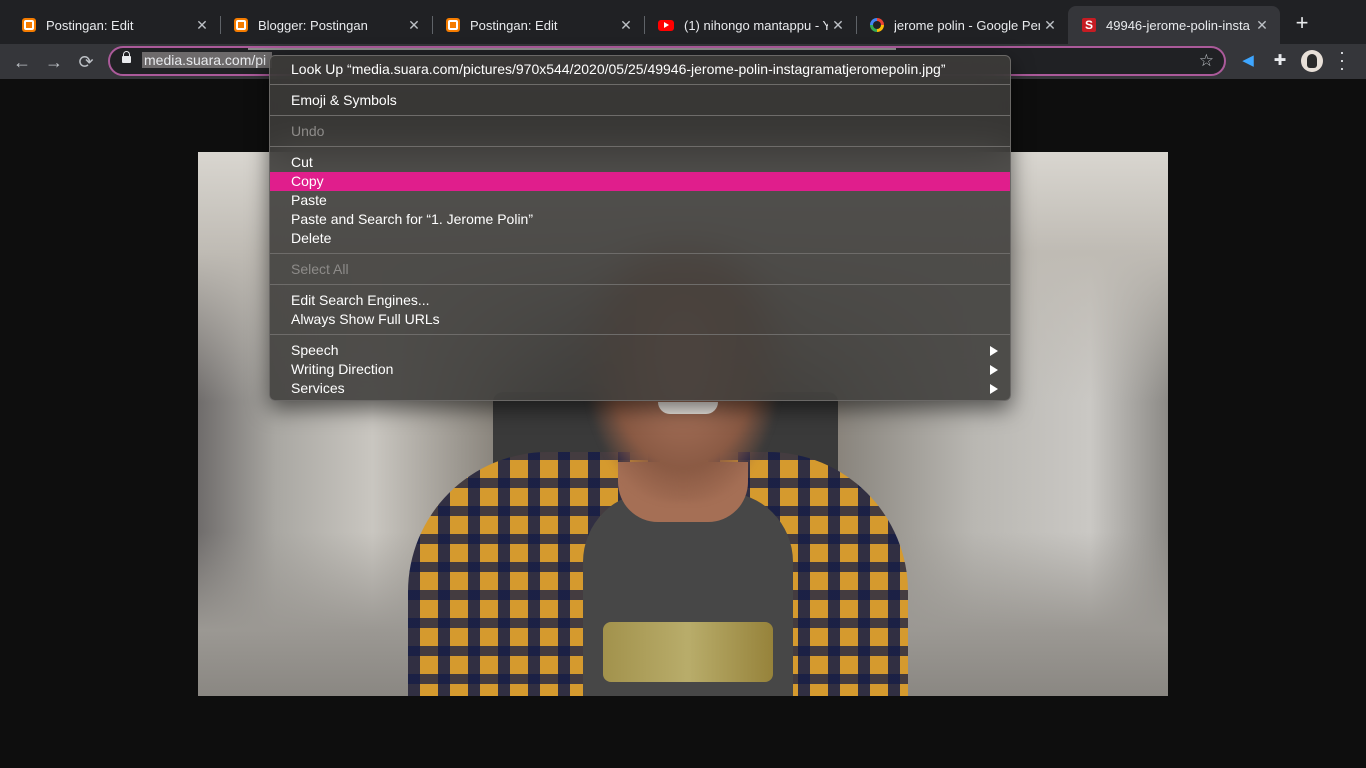  I want to click on menu-item-label: Speech, so click(315, 350).